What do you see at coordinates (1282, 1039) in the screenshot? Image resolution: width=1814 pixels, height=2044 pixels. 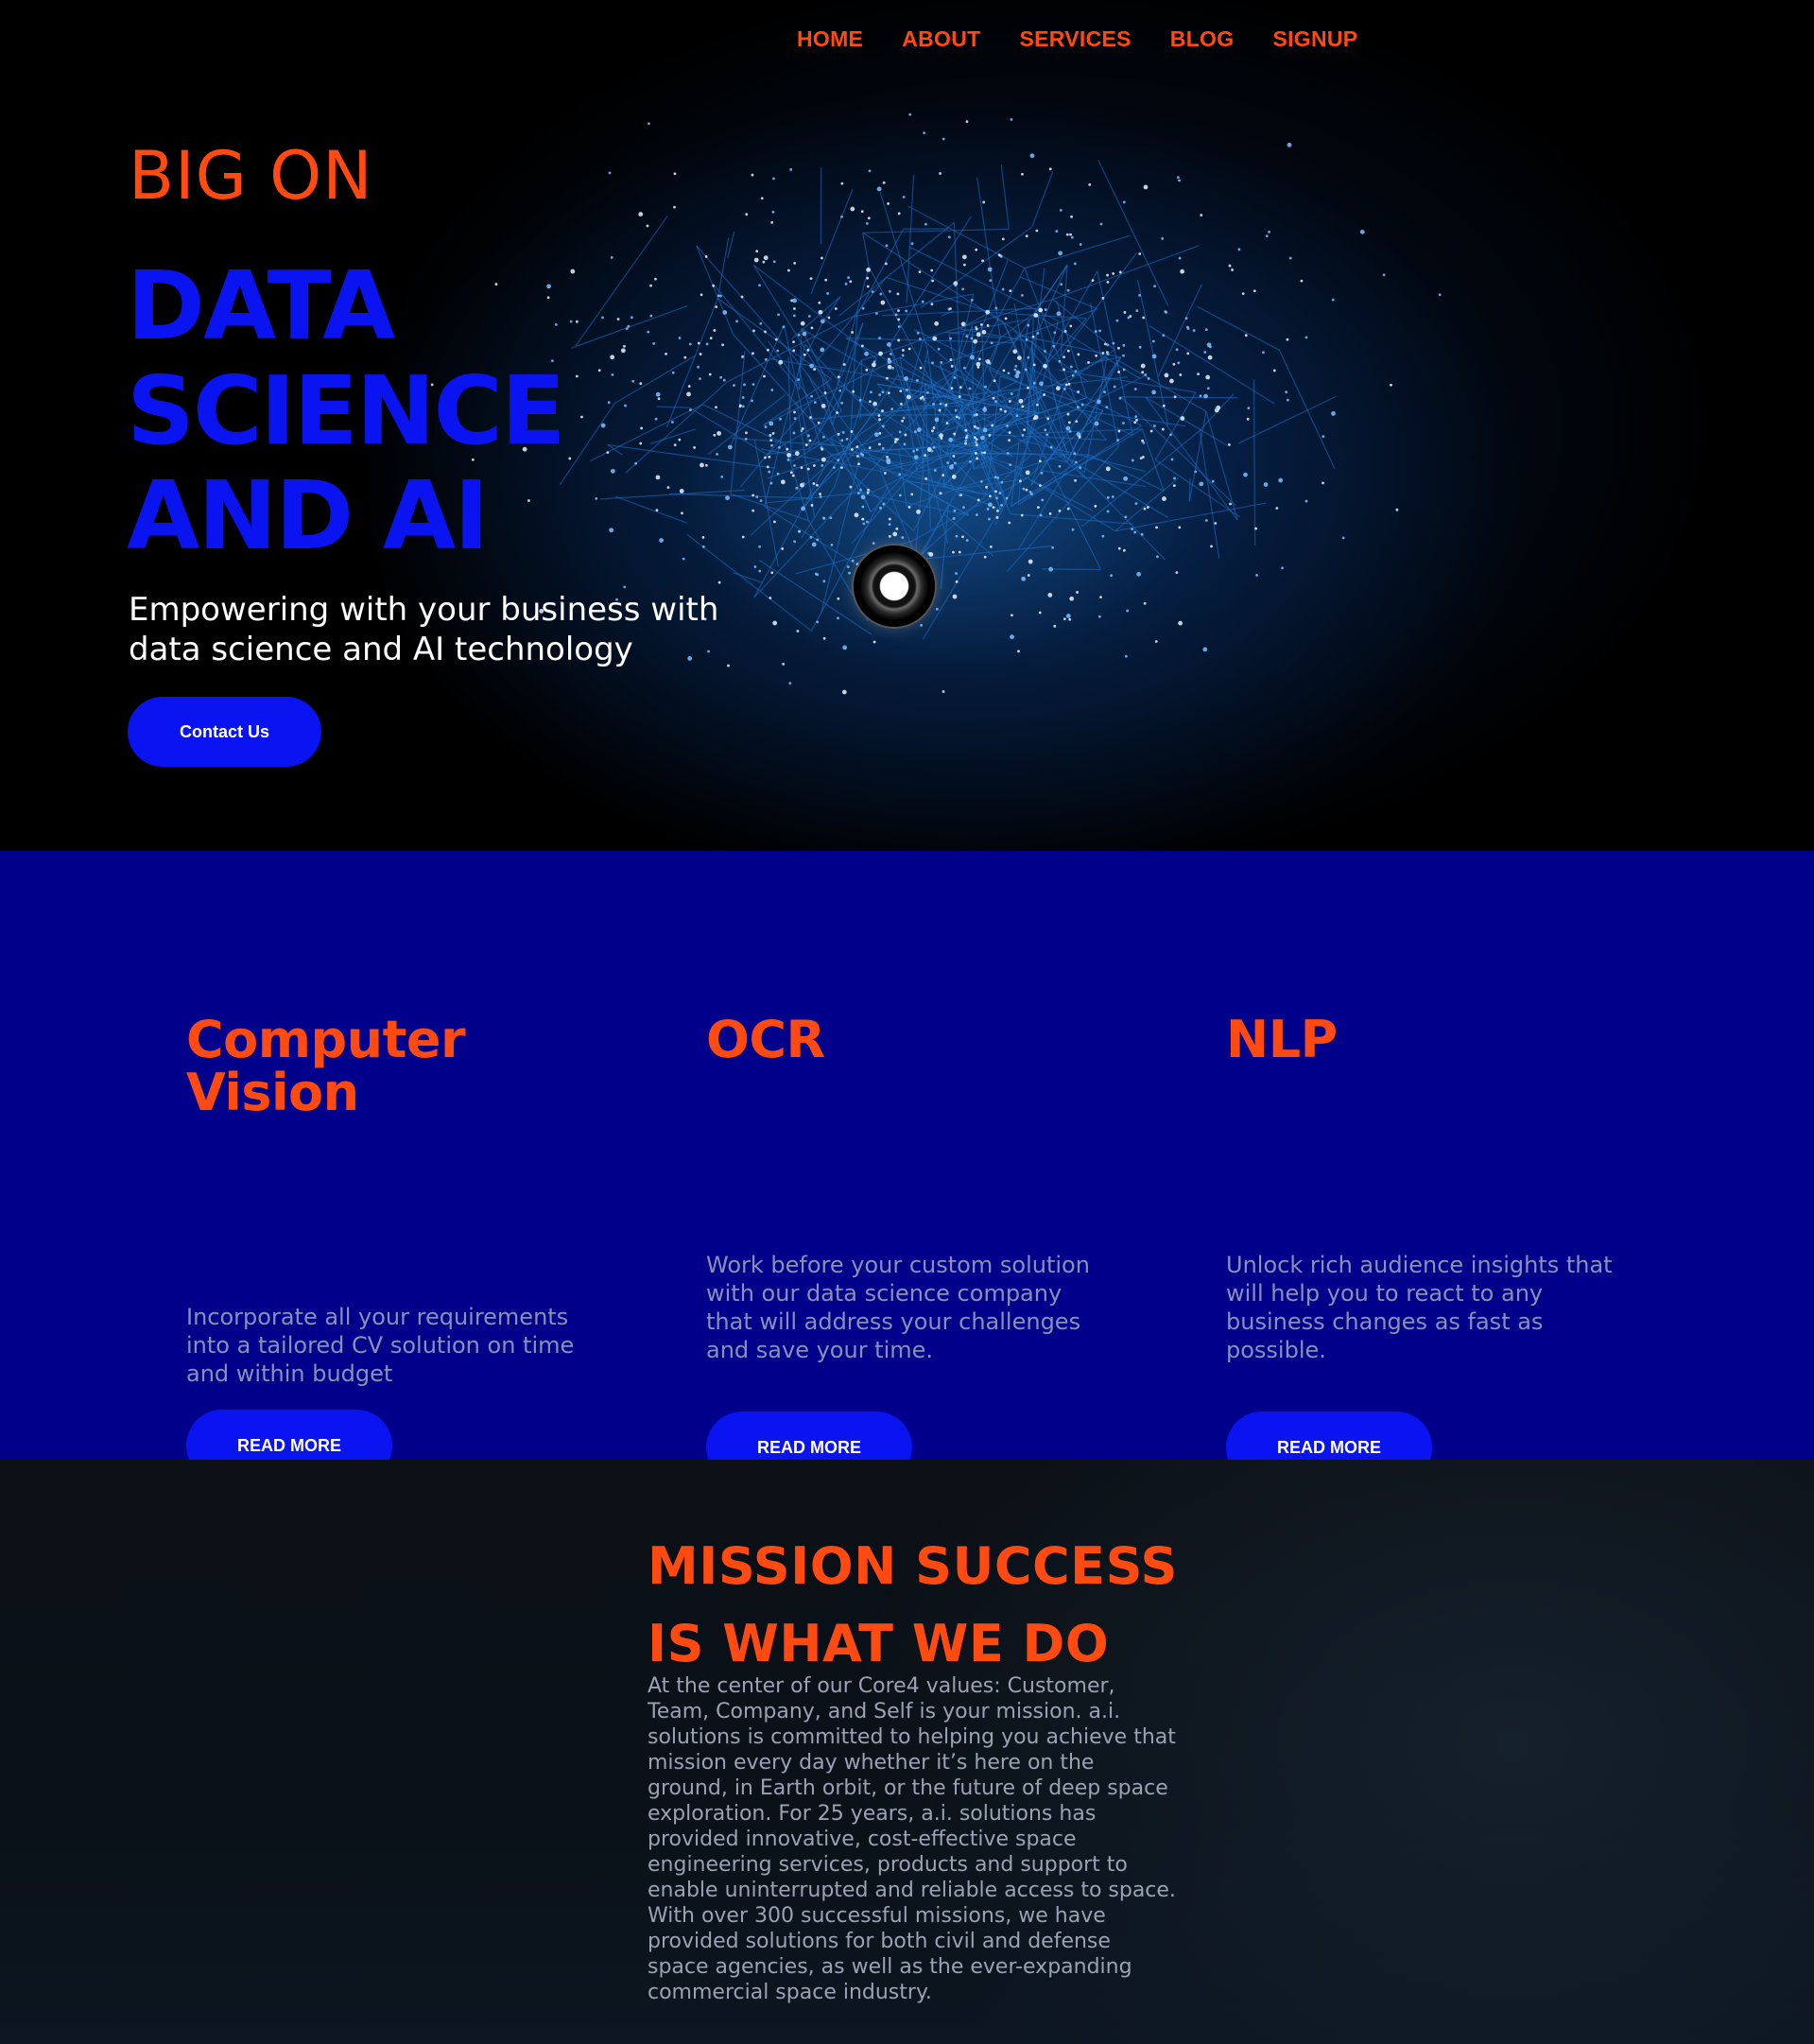 I see `service-title: NLP` at bounding box center [1282, 1039].